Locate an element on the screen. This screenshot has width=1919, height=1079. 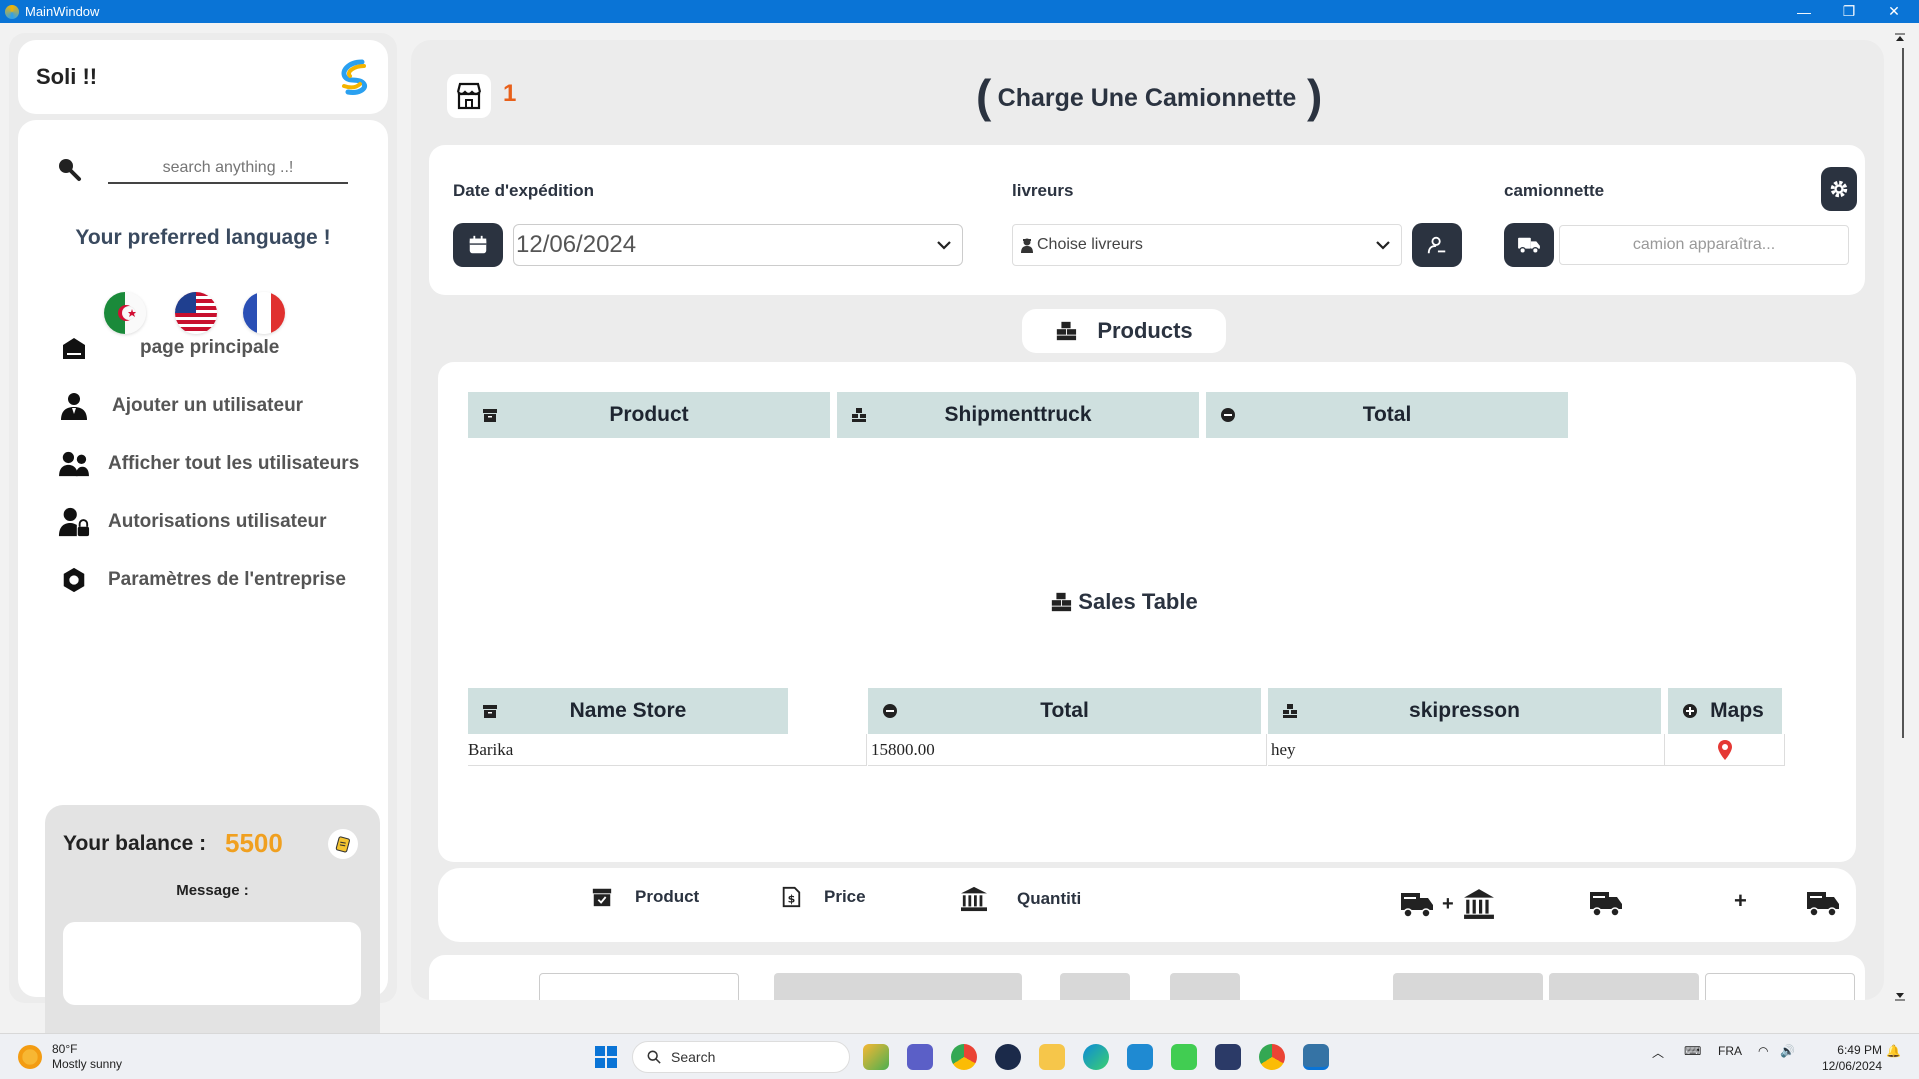
edge-icon is located at coordinates (1096, 1057).